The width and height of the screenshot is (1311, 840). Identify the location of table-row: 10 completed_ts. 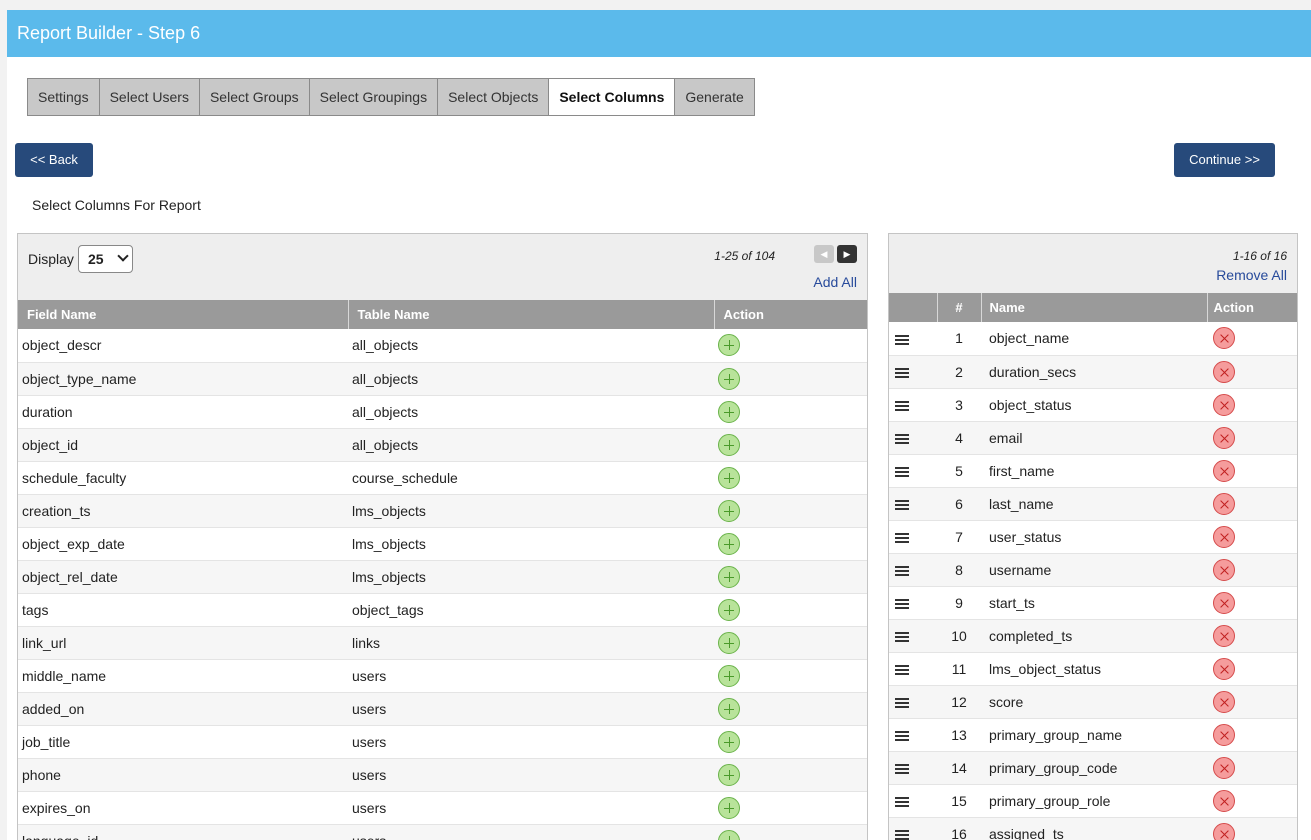
(1093, 636).